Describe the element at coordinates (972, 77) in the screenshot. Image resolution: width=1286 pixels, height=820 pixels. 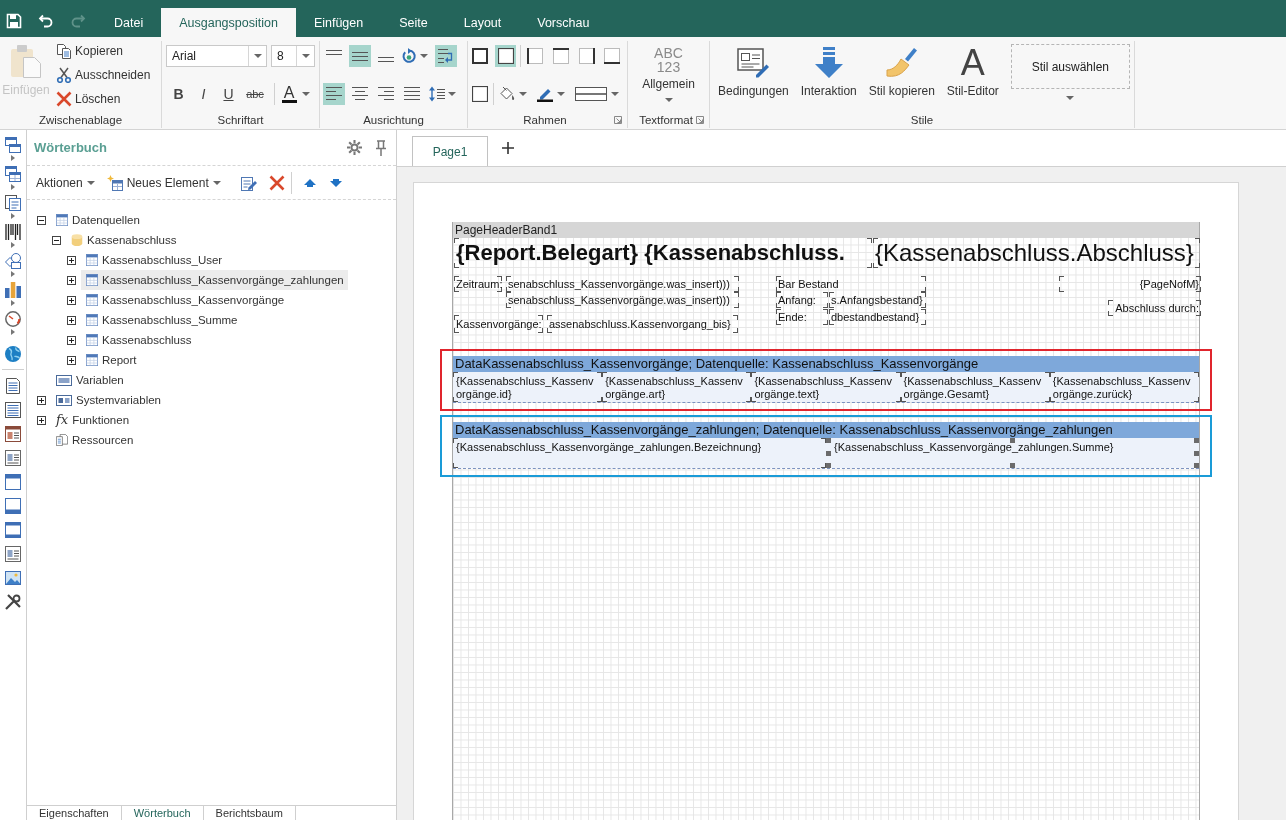
I see `style-editor-button: A Stil-Editor` at that location.